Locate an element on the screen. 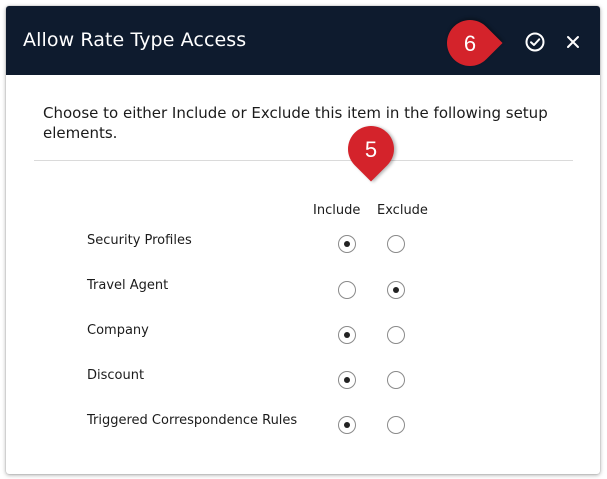 This screenshot has height=479, width=607. save-button is located at coordinates (535, 42).